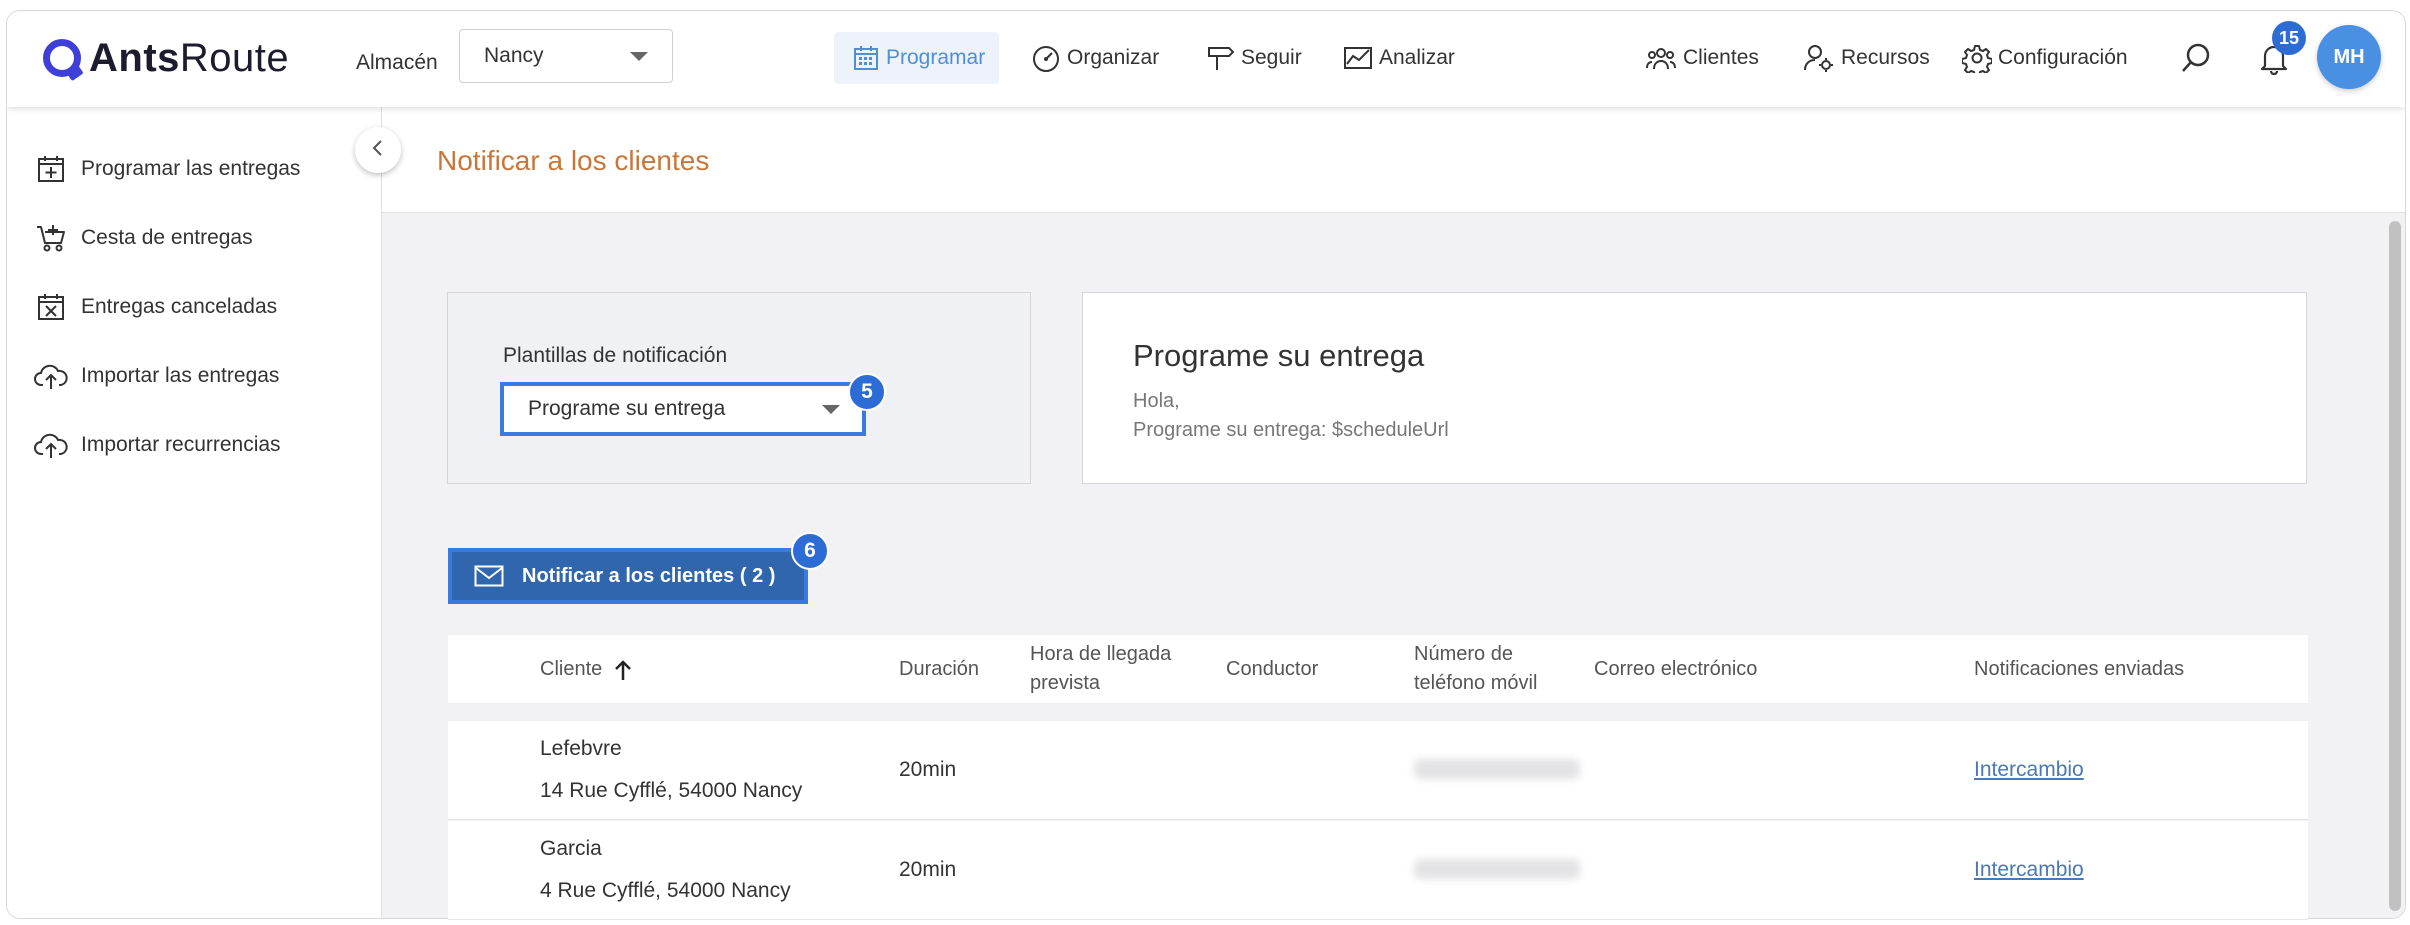 Image resolution: width=2410 pixels, height=925 pixels. Describe the element at coordinates (1702, 58) in the screenshot. I see `nav-clientes: Clientes` at that location.